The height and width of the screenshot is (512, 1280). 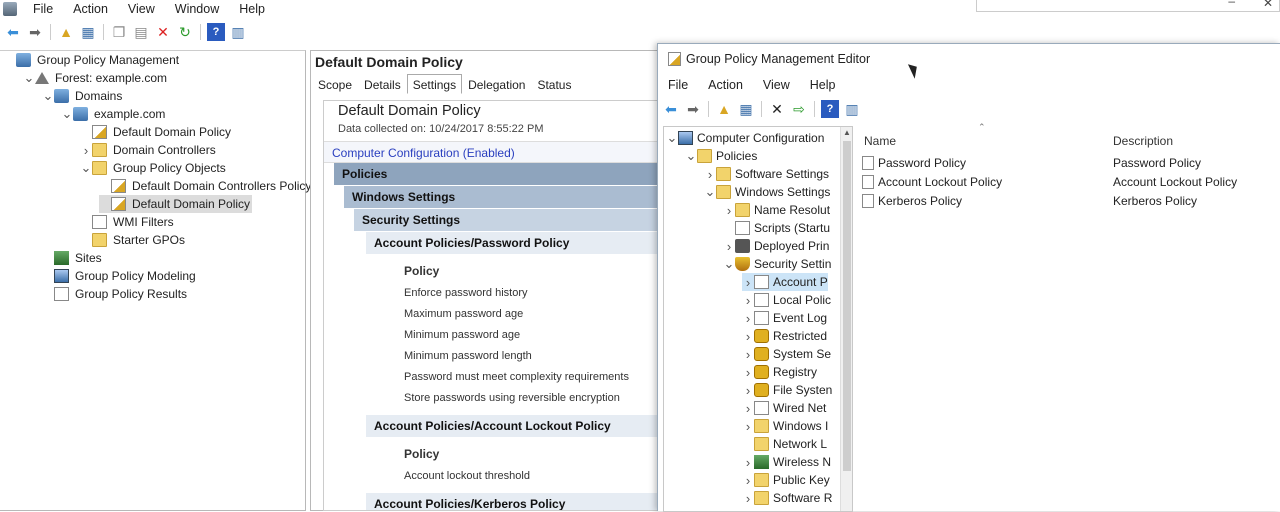 What do you see at coordinates (120, 276) in the screenshot?
I see `tree-item: Group Policy Modeling` at bounding box center [120, 276].